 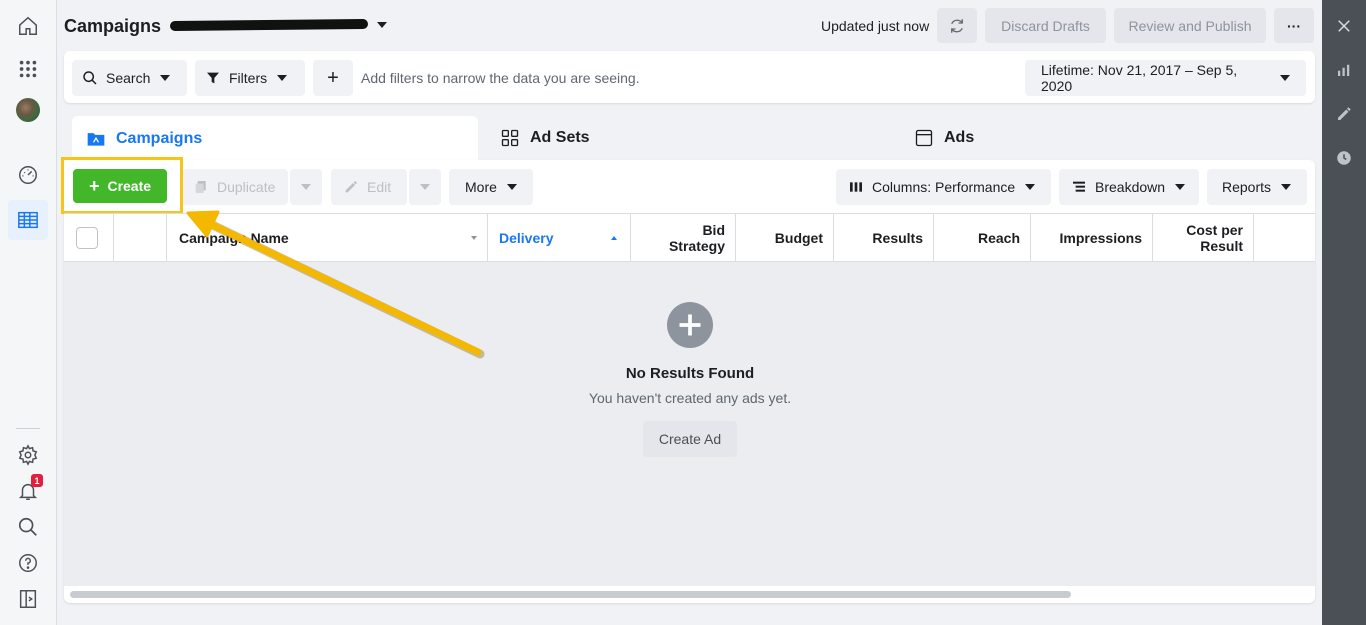 I want to click on empty-state-title: No Results Found, so click(x=690, y=373).